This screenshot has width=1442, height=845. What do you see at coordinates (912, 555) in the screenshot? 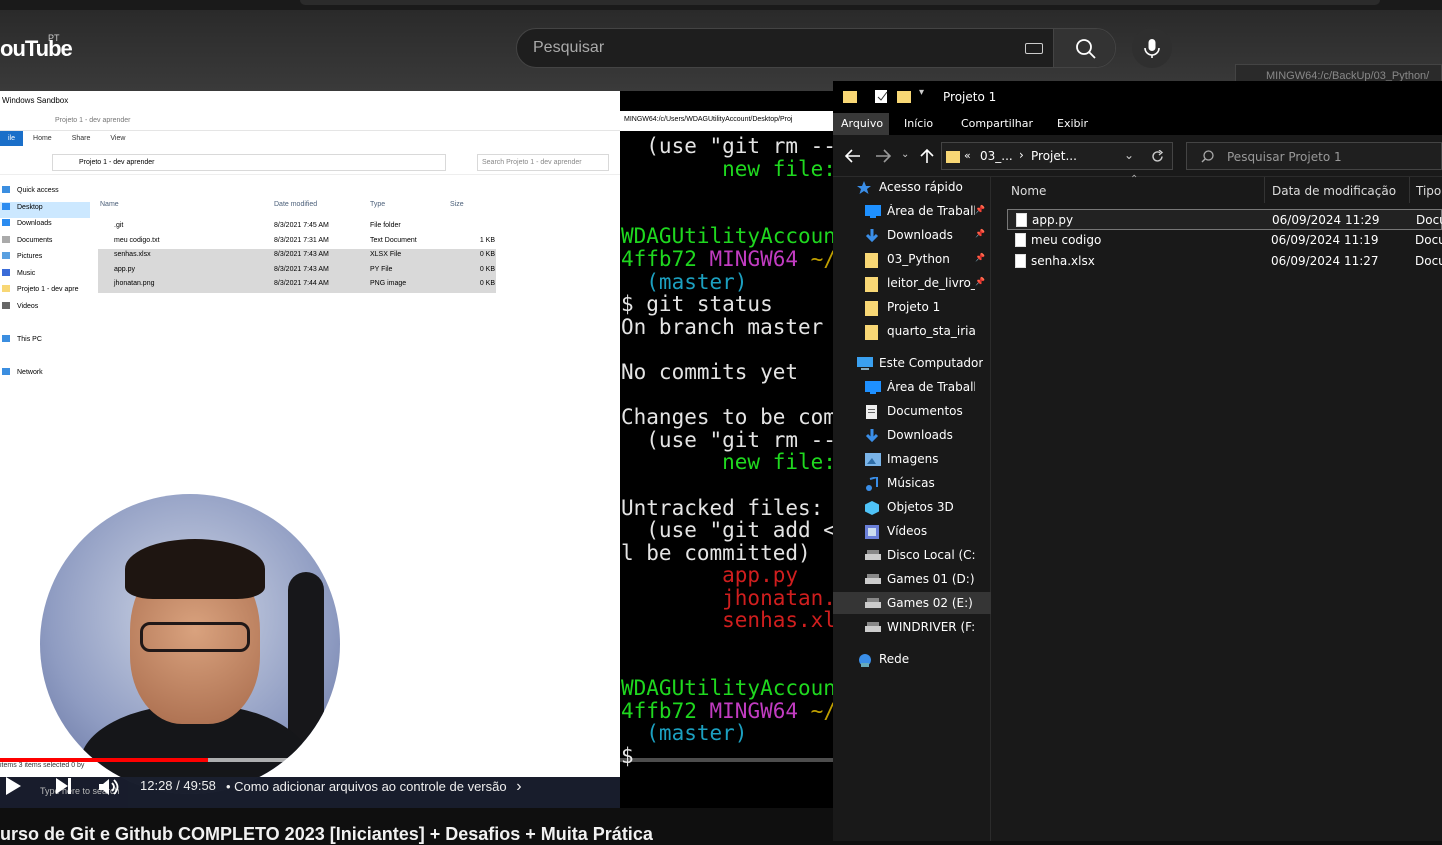
I see `nav-item: Disco Local (C:)` at bounding box center [912, 555].